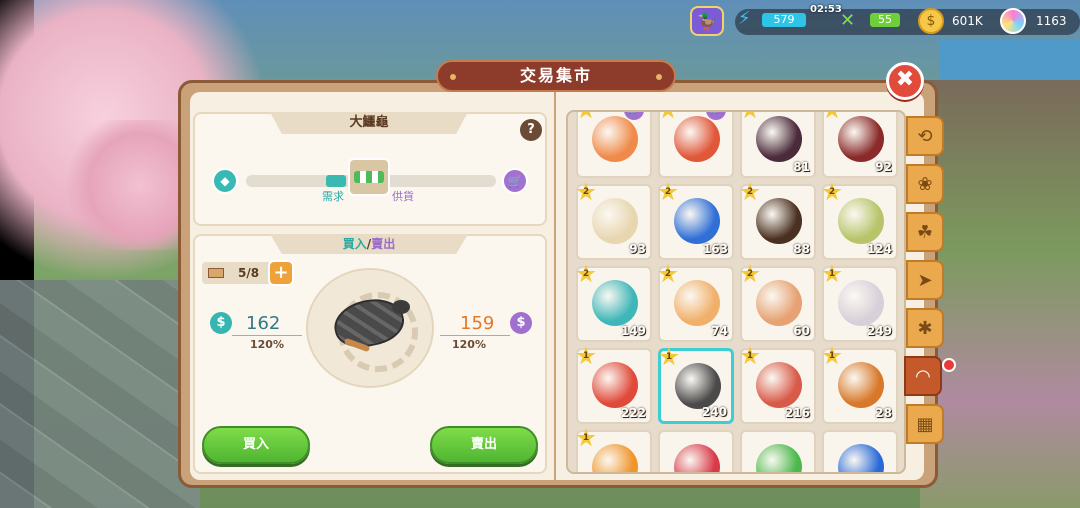 This screenshot has height=508, width=1080. What do you see at coordinates (637, 249) in the screenshot?
I see `item-count: 93` at bounding box center [637, 249].